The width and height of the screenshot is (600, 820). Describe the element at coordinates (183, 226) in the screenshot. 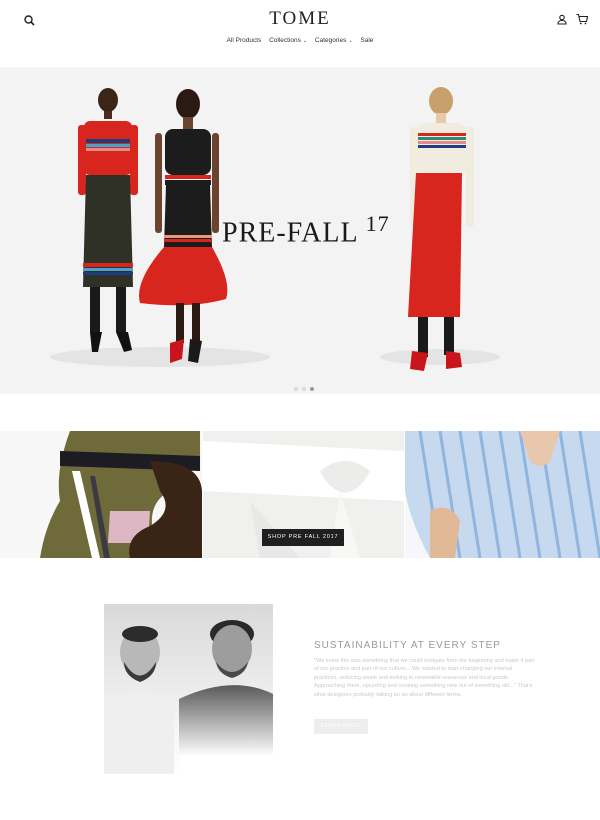

I see `model-middle` at that location.